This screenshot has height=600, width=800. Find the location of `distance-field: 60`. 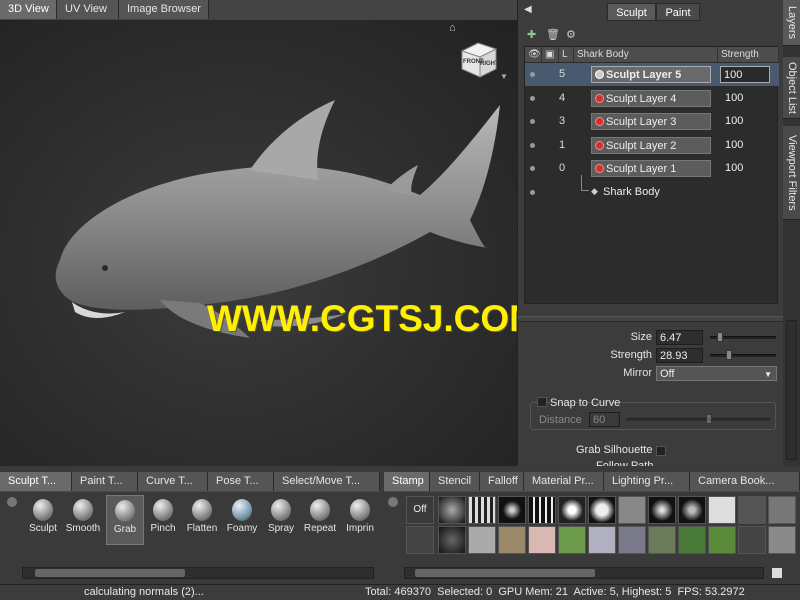

distance-field: 60 is located at coordinates (604, 419).